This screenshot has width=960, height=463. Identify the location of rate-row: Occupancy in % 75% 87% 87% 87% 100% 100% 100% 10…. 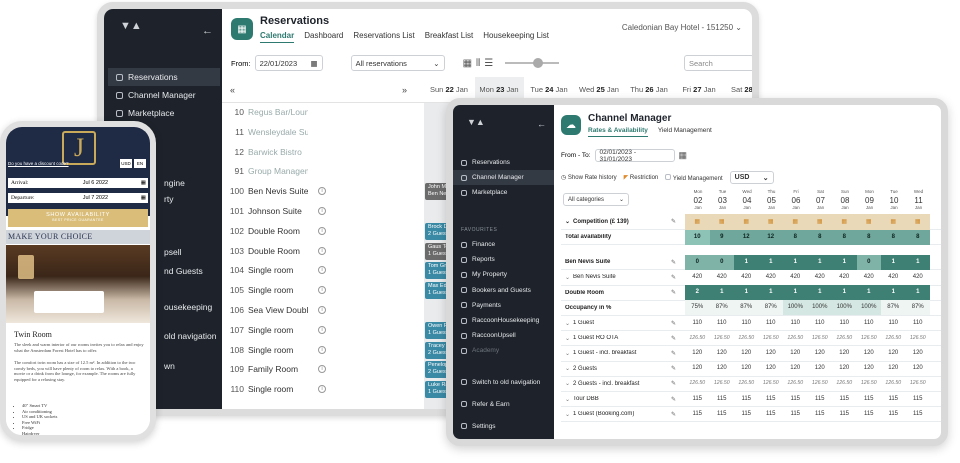
(751, 308).